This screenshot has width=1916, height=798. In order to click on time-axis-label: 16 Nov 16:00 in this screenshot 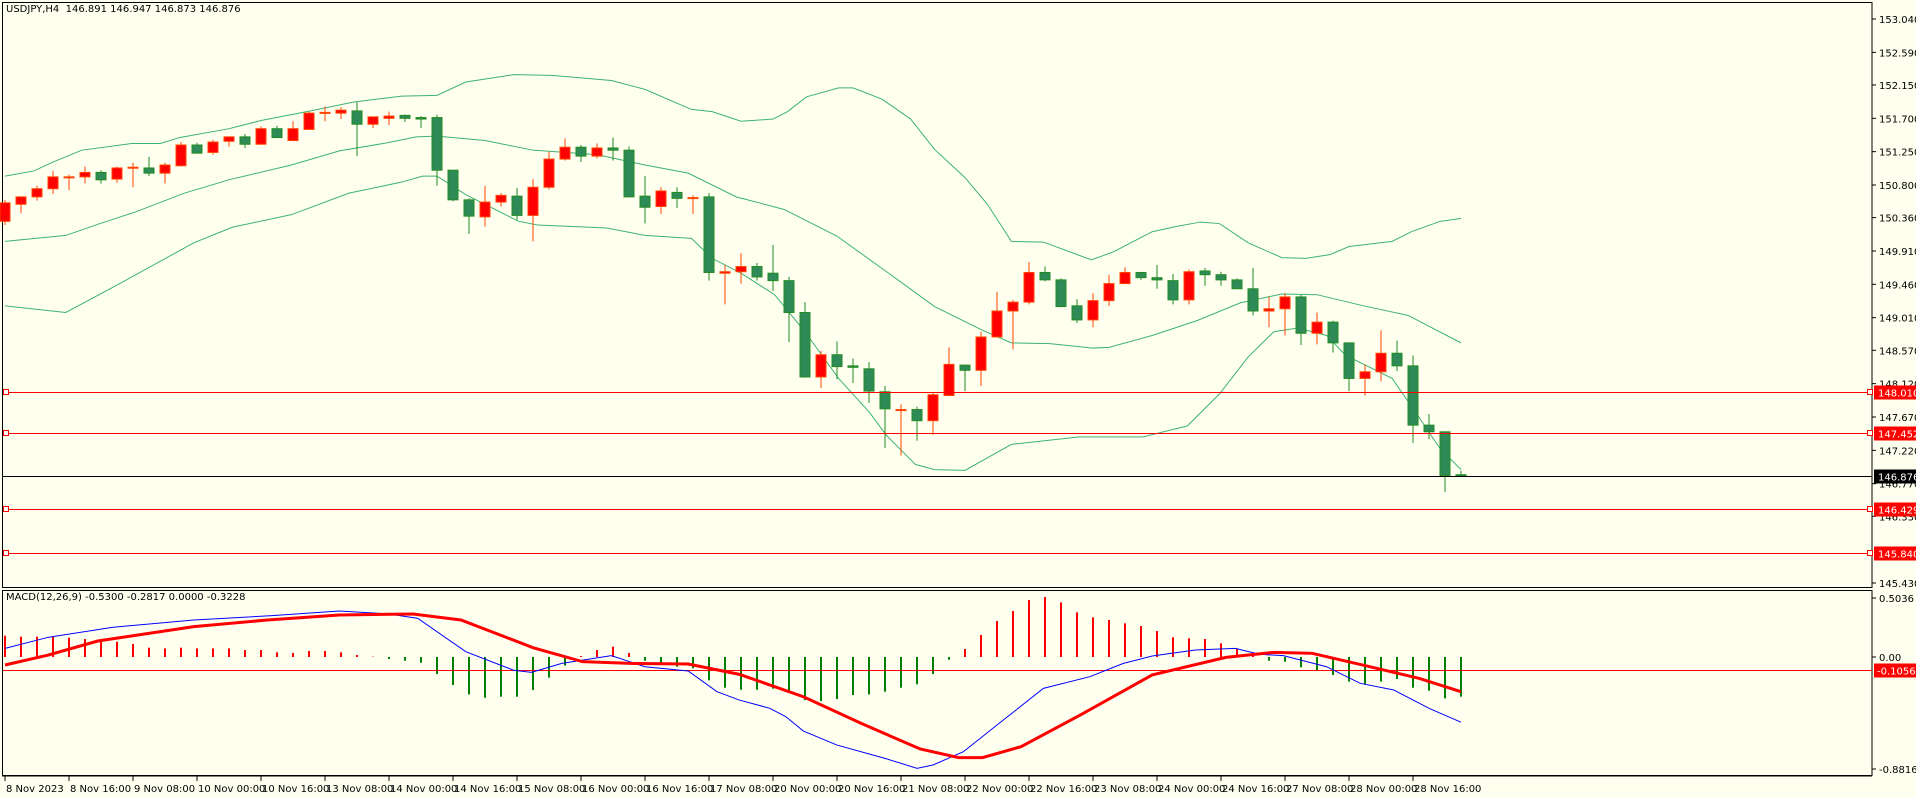, I will do `click(679, 789)`.